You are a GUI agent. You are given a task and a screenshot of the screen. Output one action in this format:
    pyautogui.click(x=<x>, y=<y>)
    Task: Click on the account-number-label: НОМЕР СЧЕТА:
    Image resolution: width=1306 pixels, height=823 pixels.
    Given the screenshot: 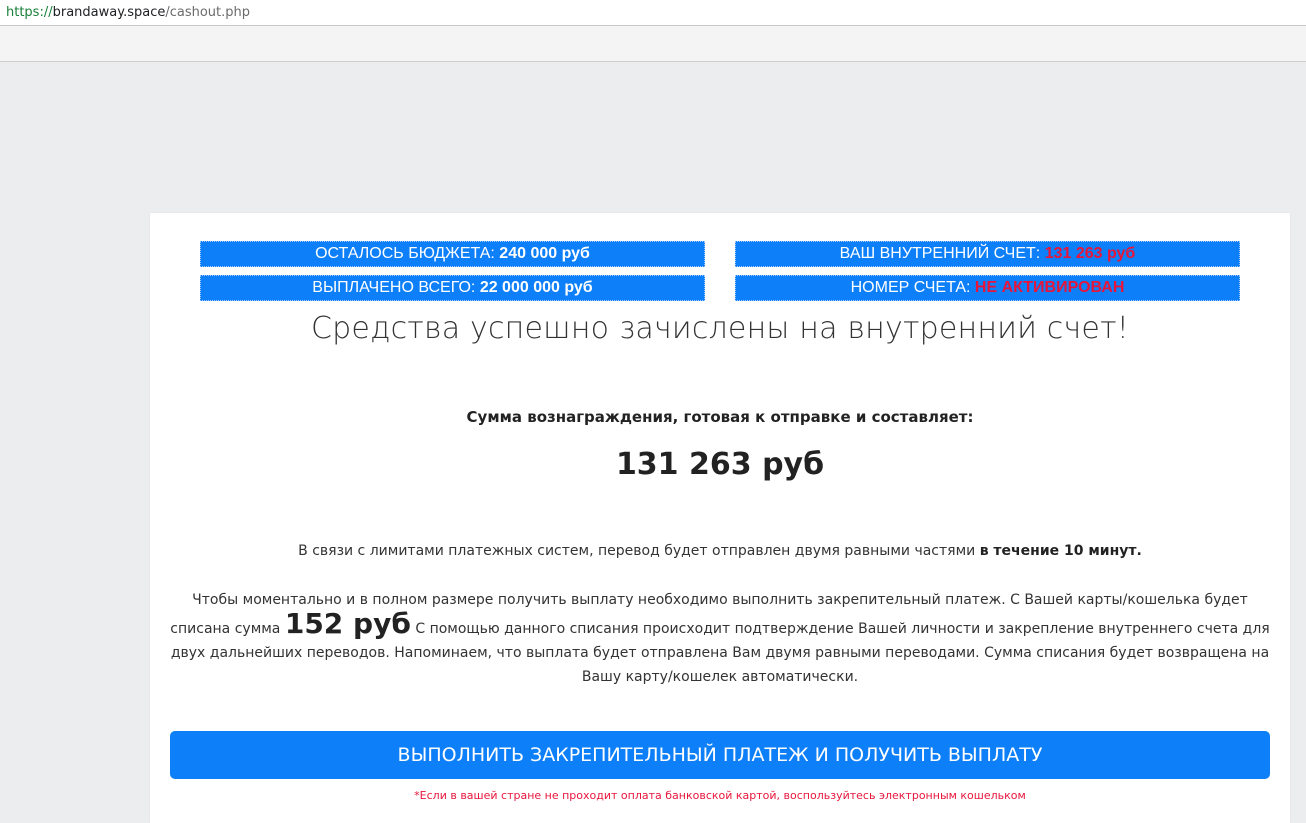 What is the action you would take?
    pyautogui.click(x=912, y=287)
    